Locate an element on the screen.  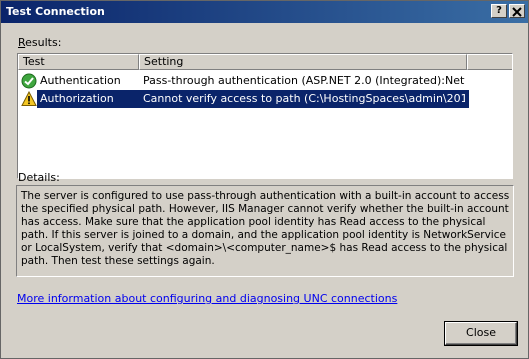
column-header-test: Test is located at coordinates (78, 62).